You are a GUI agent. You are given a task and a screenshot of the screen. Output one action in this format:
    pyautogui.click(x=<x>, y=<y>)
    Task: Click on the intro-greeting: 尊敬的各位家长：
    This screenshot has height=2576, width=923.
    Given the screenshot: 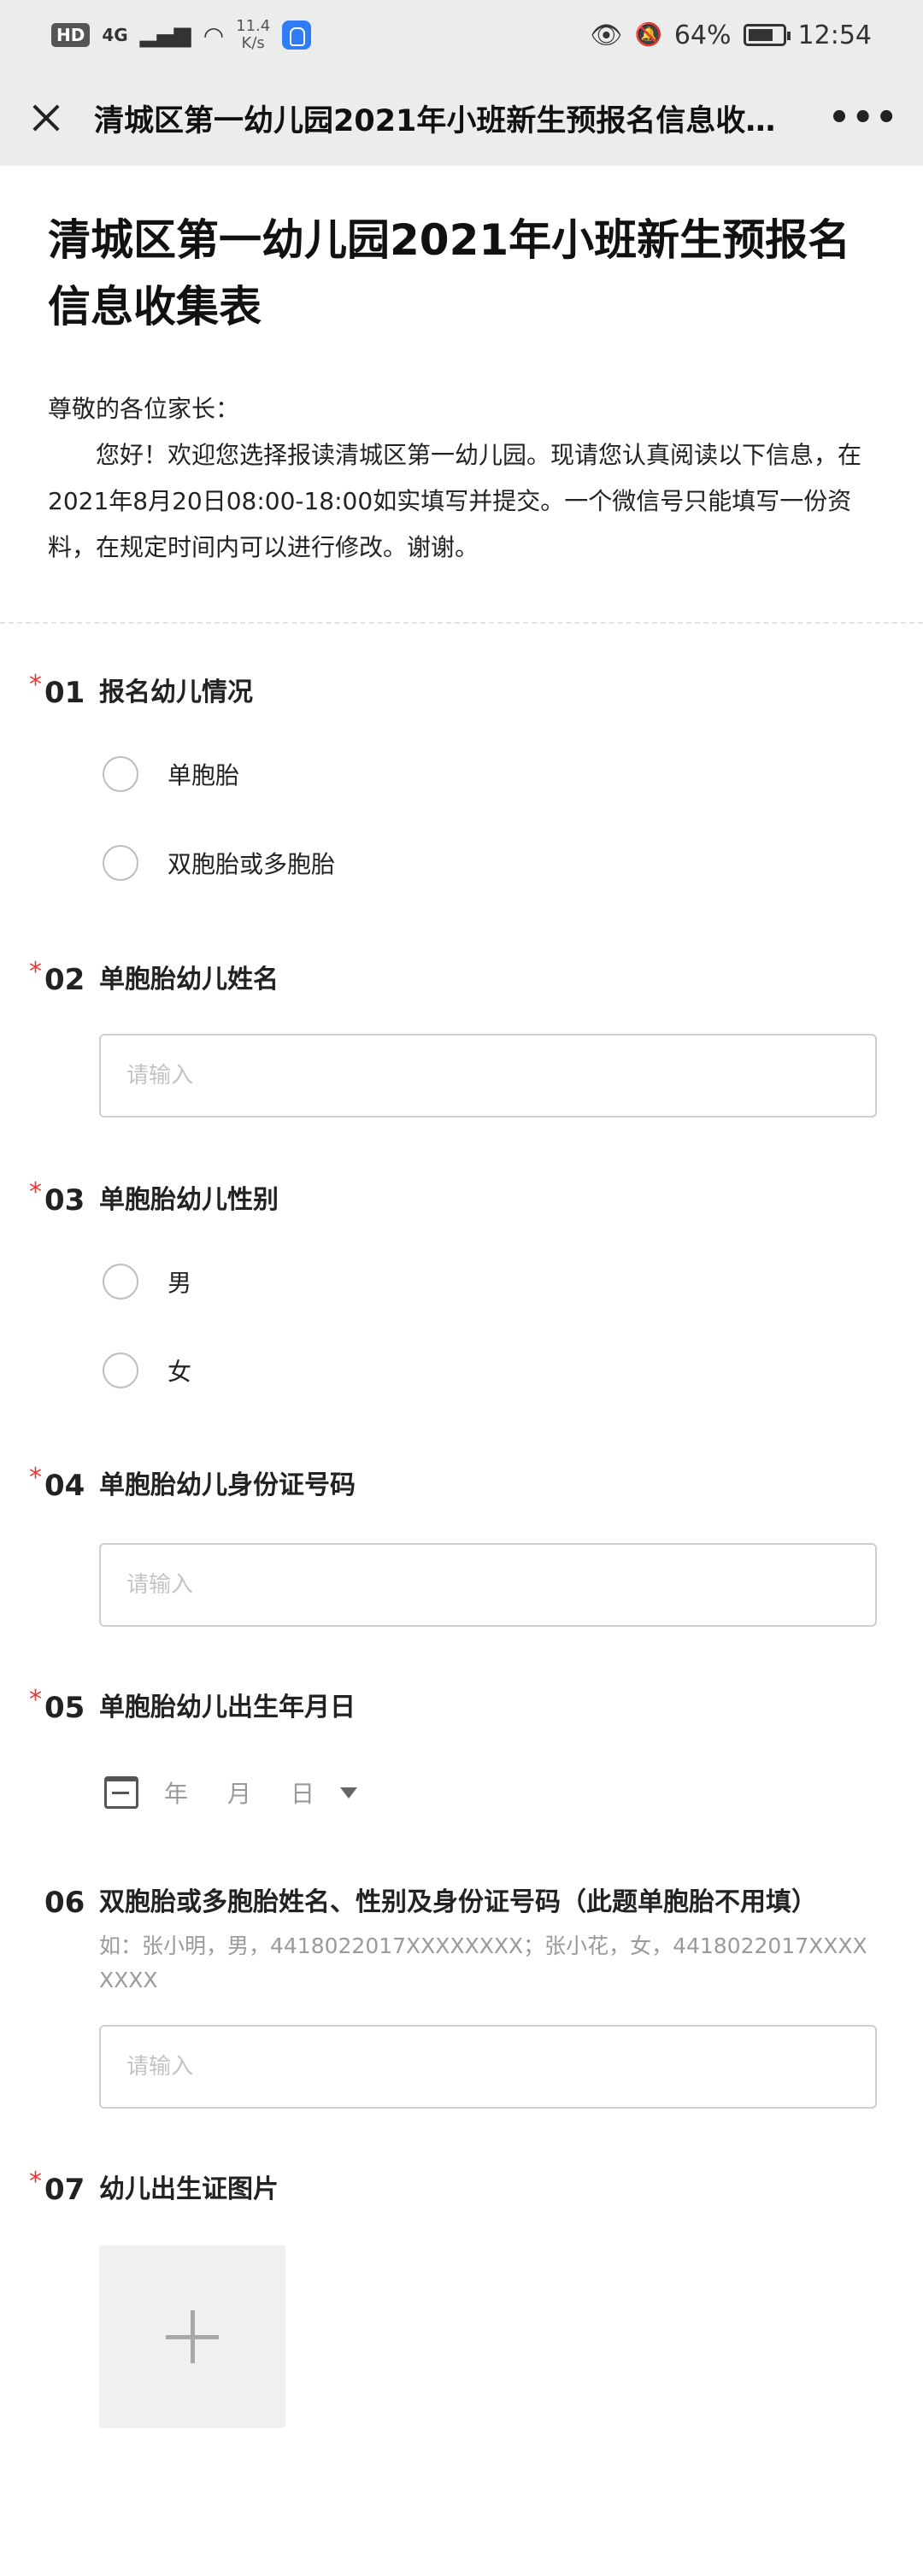 What is the action you would take?
    pyautogui.click(x=144, y=409)
    